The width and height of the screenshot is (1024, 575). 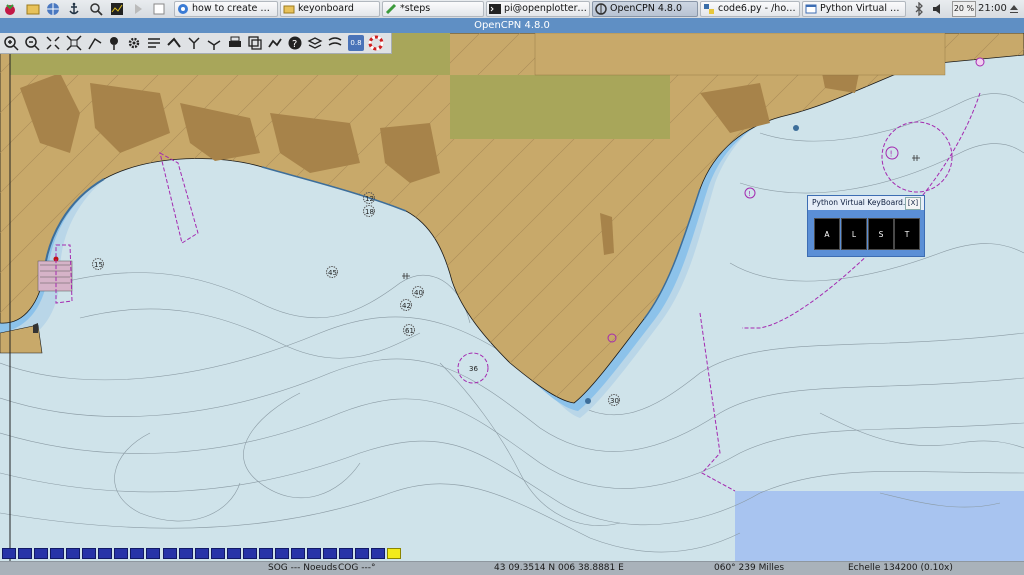 I want to click on window-stack-icon, so click(x=159, y=9).